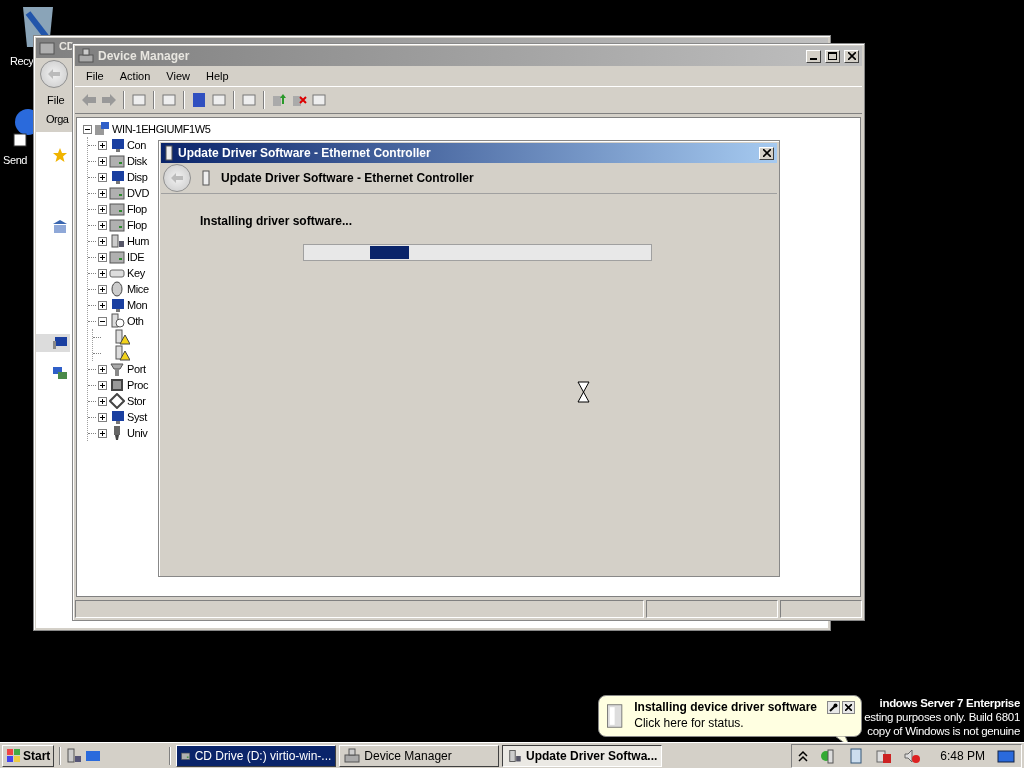 The width and height of the screenshot is (1024, 768). Describe the element at coordinates (884, 755) in the screenshot. I see `security-icon` at that location.